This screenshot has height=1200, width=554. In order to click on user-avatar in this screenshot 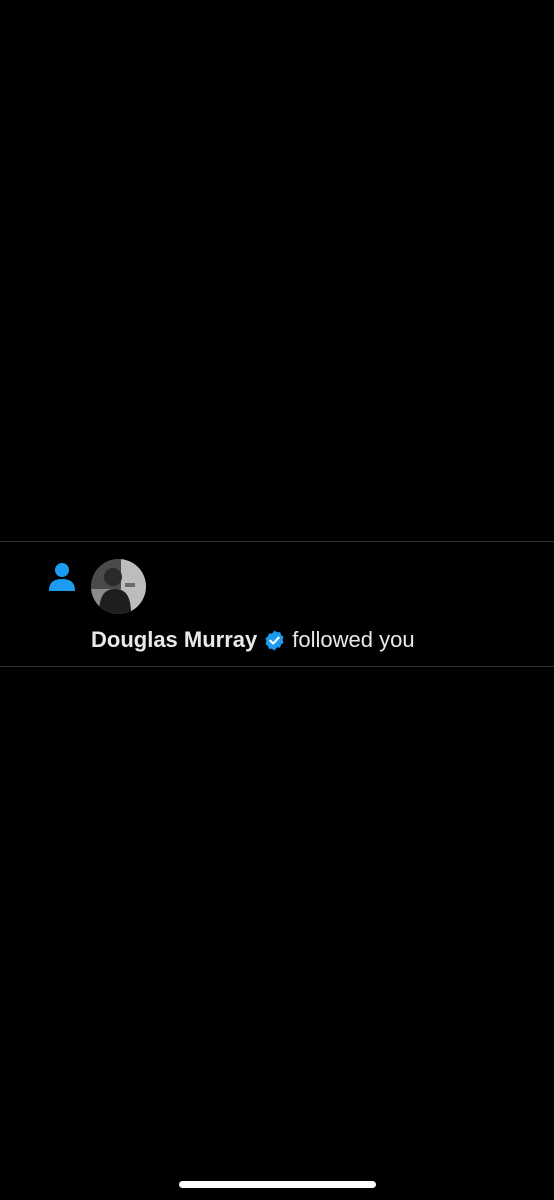, I will do `click(118, 586)`.